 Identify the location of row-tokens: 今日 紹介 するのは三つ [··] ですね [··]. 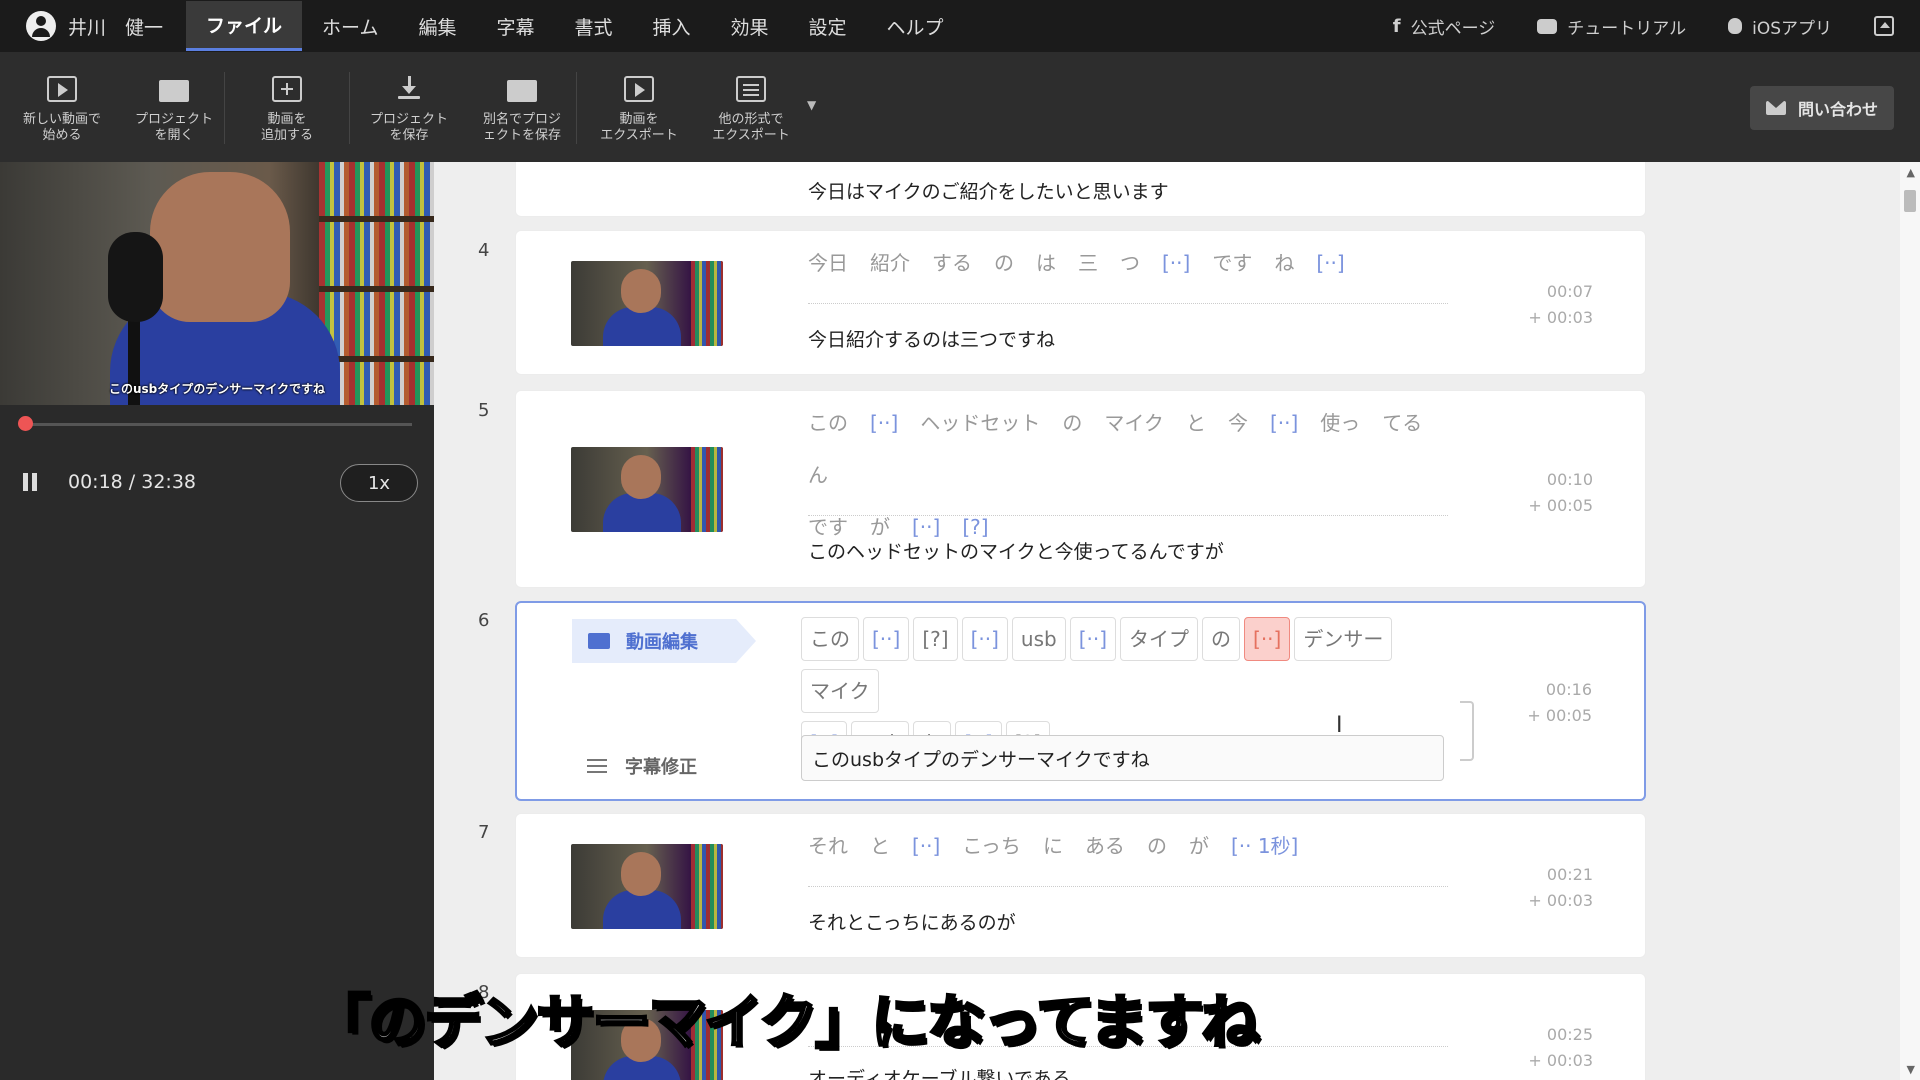
(1128, 263).